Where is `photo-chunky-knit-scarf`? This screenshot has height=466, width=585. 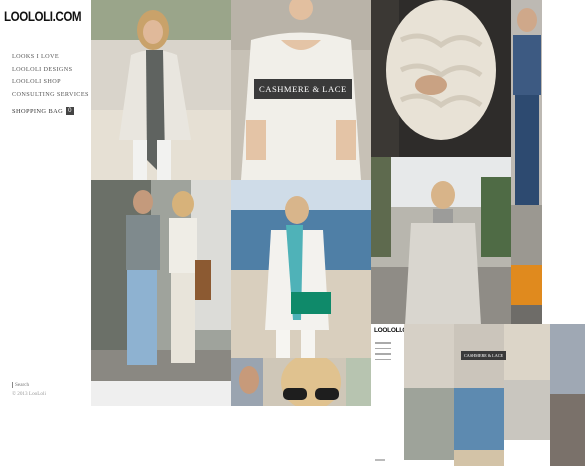
photo-chunky-knit-scarf is located at coordinates (441, 78).